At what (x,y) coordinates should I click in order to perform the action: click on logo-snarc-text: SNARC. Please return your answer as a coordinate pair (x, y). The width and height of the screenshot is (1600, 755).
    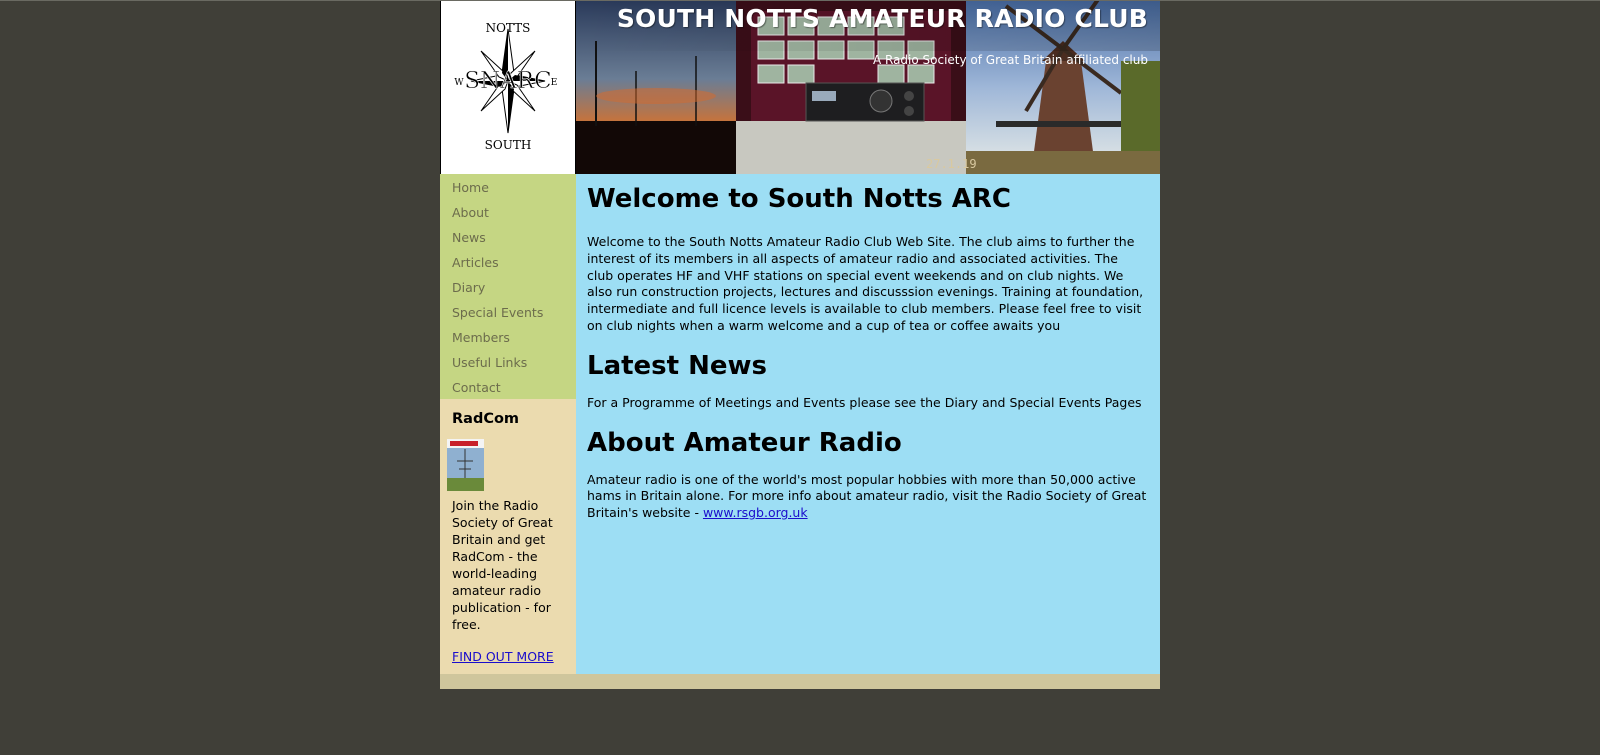
    Looking at the image, I should click on (507, 81).